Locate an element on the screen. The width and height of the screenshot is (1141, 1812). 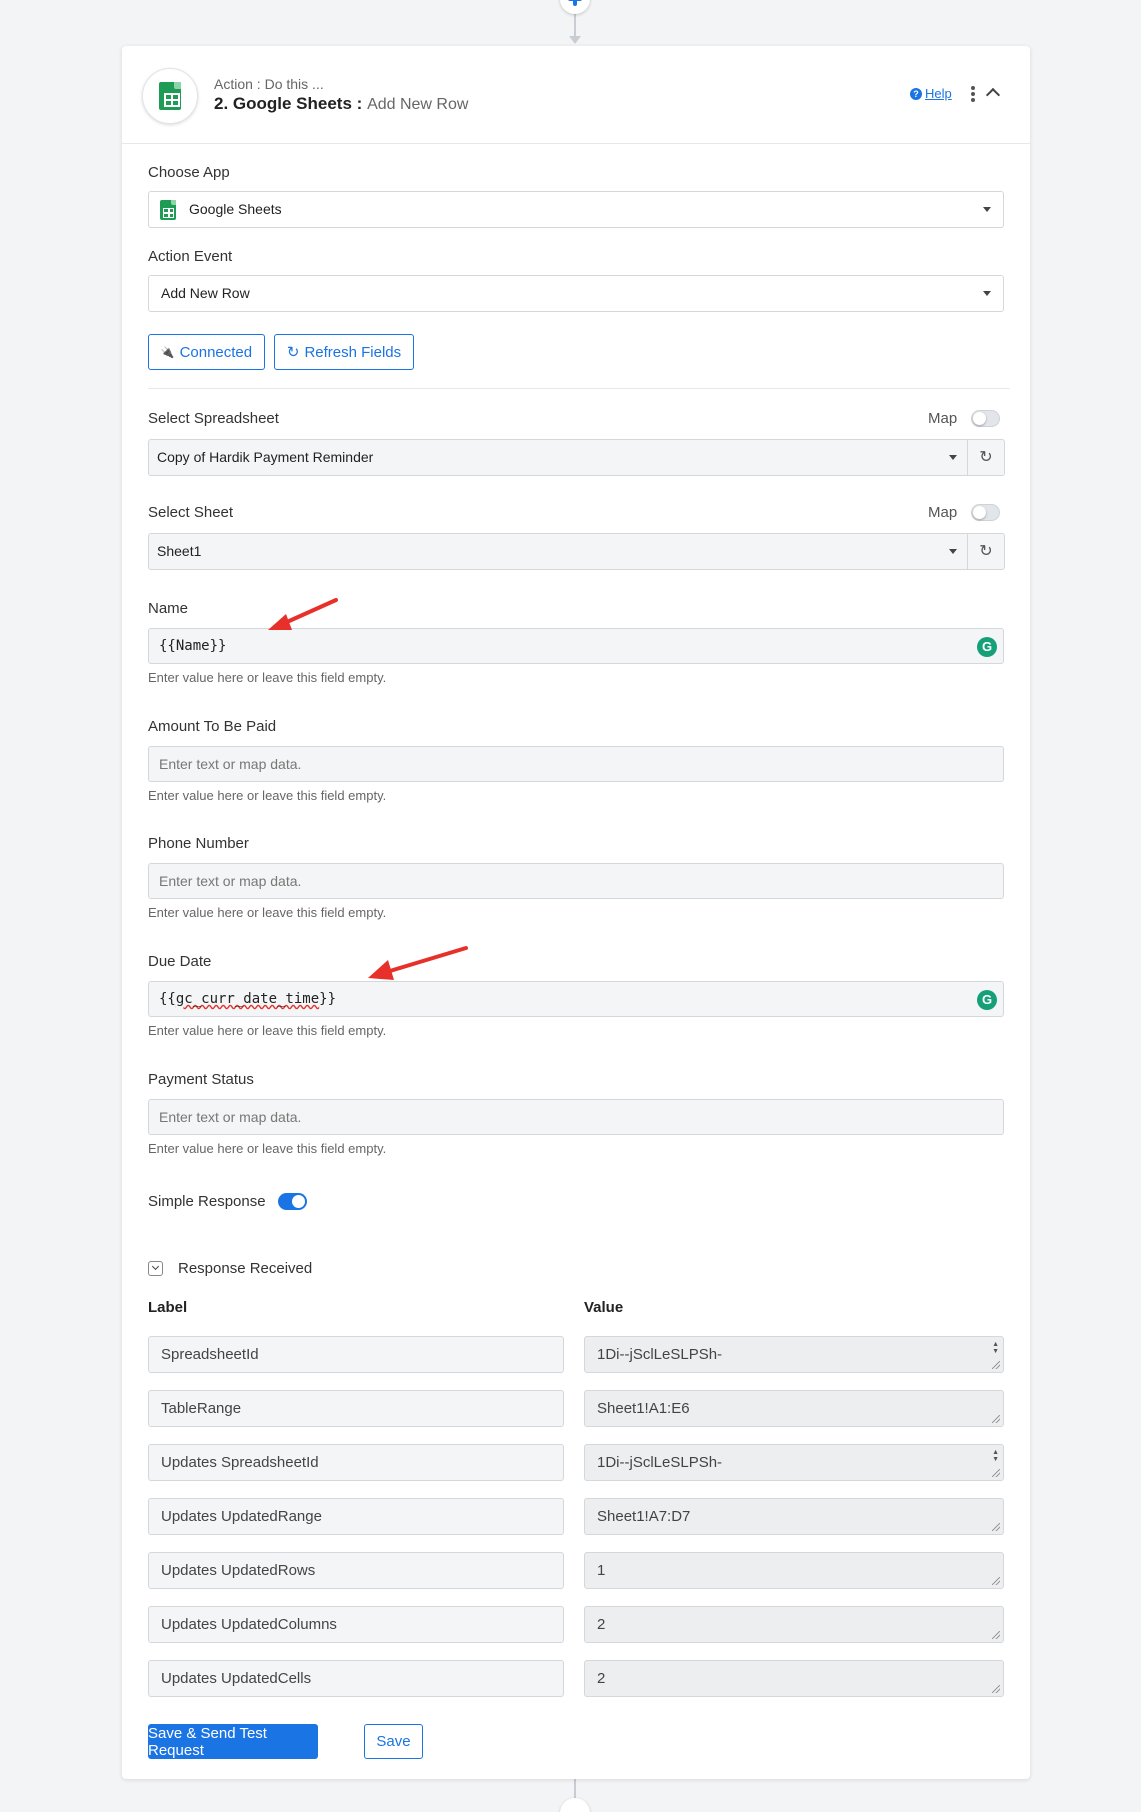
spreadsheet-select: Copy of Hardik Payment Reminder is located at coordinates (558, 457).